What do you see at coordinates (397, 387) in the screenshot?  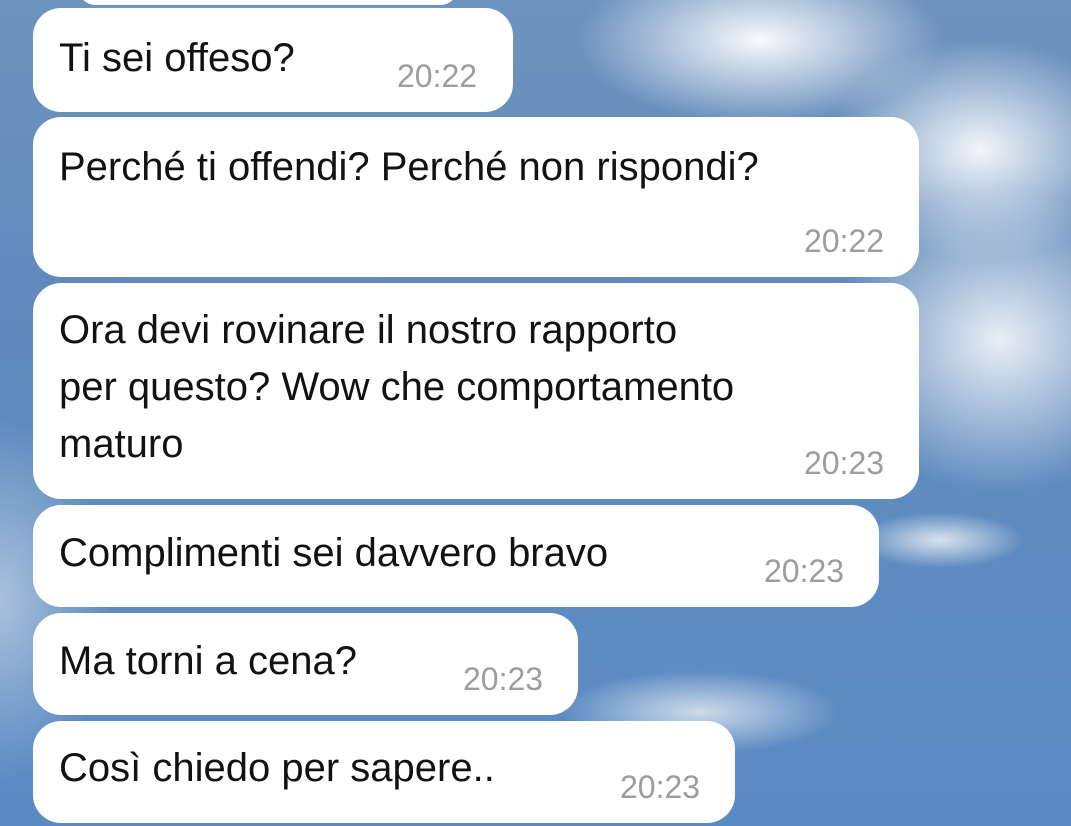 I see `message-text-line: per questo? Wow che comportamento` at bounding box center [397, 387].